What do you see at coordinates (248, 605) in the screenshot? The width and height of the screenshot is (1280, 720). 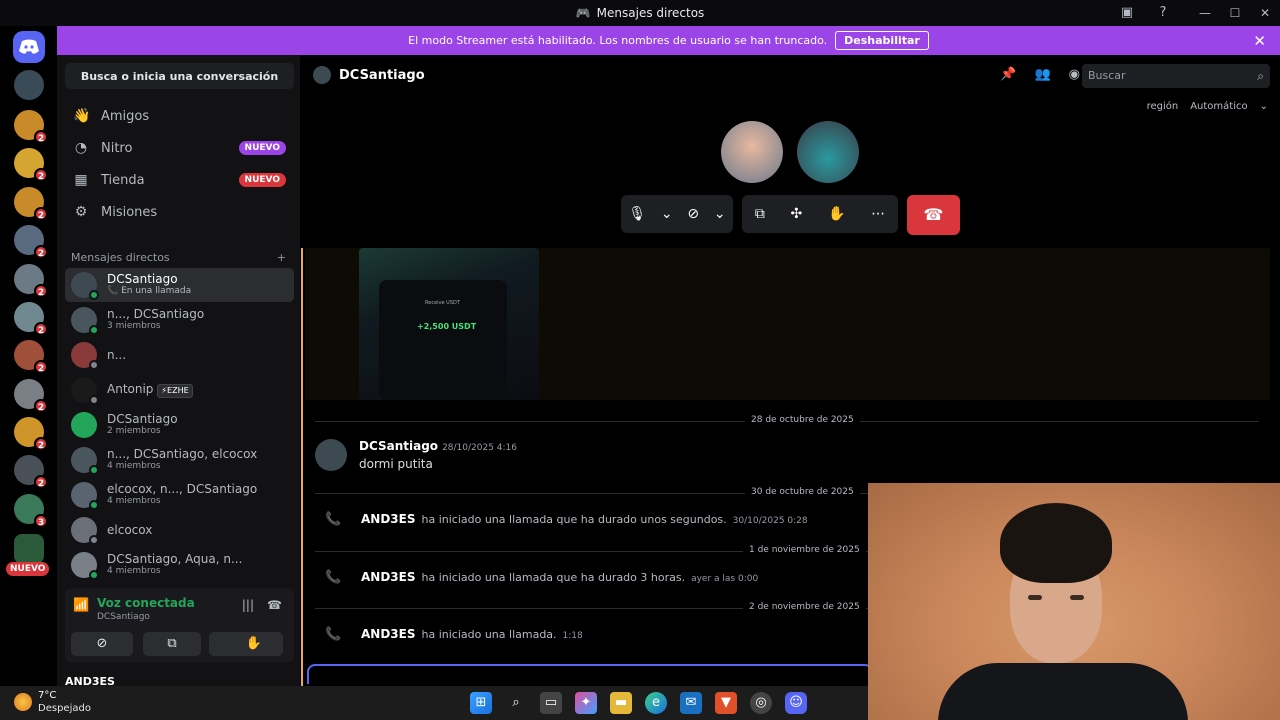 I see `noise-suppression-icon: |||` at bounding box center [248, 605].